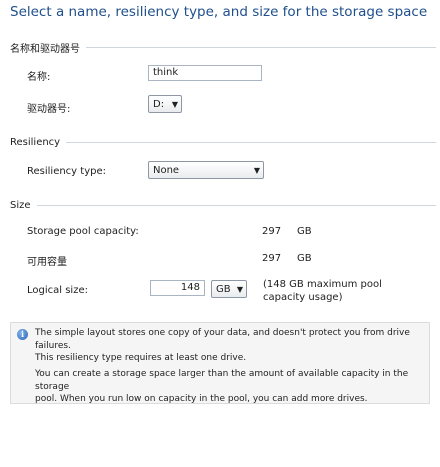 This screenshot has width=440, height=467. Describe the element at coordinates (20, 205) in the screenshot. I see `size-group-title: Size` at that location.